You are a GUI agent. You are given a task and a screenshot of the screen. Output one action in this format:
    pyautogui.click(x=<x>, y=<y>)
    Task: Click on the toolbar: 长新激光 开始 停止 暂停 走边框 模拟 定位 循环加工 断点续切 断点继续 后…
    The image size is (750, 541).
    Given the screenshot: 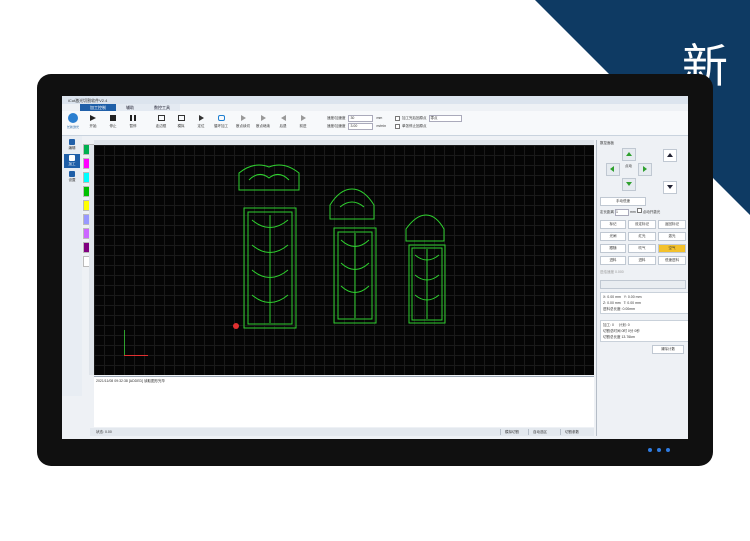 What is the action you would take?
    pyautogui.click(x=375, y=123)
    